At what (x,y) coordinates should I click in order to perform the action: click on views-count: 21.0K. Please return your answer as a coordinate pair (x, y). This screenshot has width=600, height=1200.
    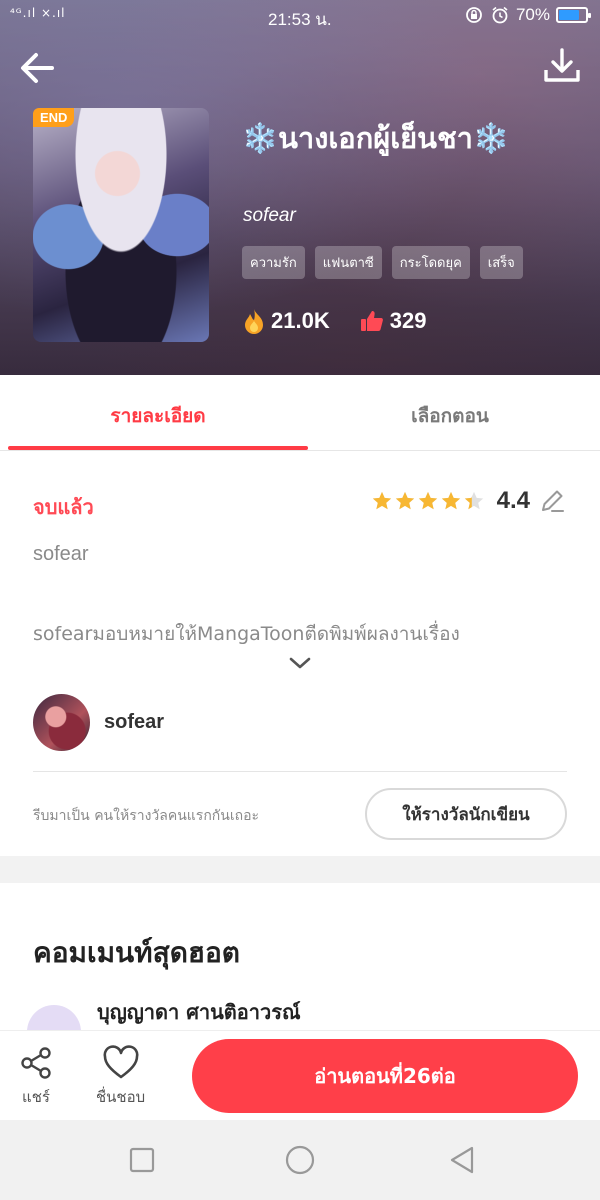
    Looking at the image, I should click on (300, 320).